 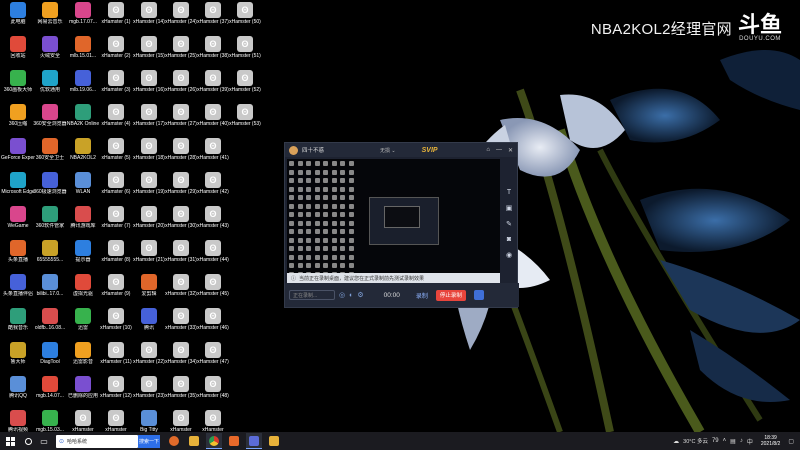 I want to click on text-tool-icon: T, so click(x=509, y=192).